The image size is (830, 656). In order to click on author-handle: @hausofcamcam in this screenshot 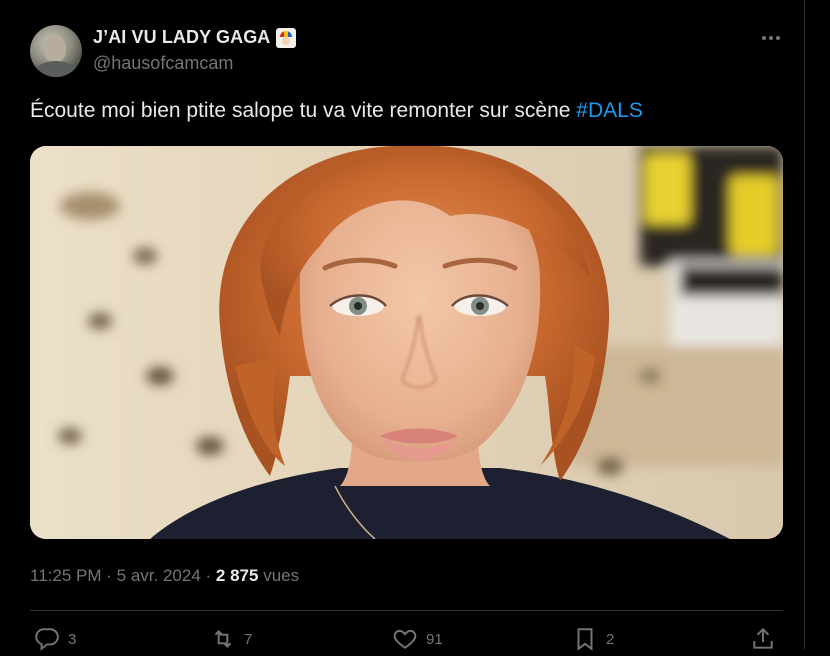, I will do `click(163, 63)`.